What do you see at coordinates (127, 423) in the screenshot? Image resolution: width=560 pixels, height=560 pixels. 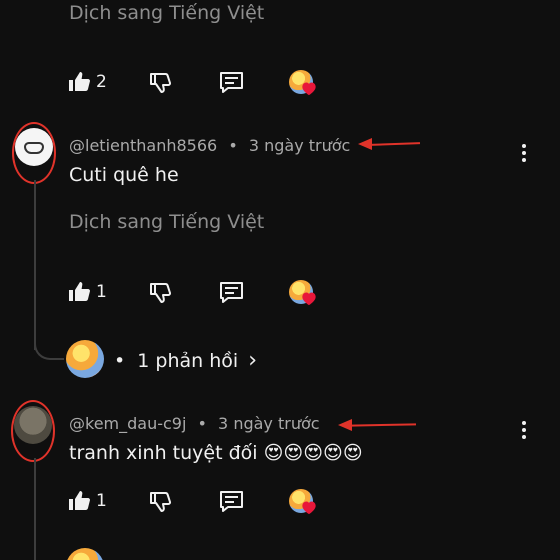 I see `author-handle: @kem_dau-c9j` at bounding box center [127, 423].